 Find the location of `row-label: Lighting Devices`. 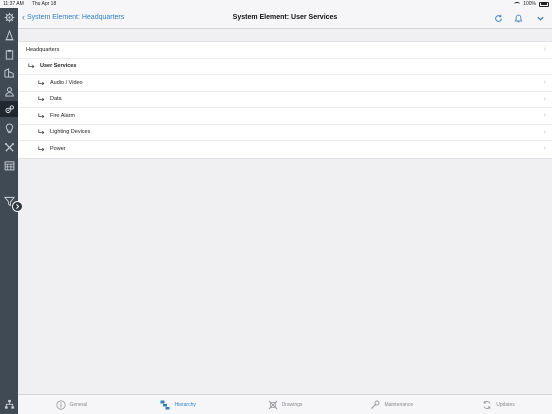

row-label: Lighting Devices is located at coordinates (70, 132).